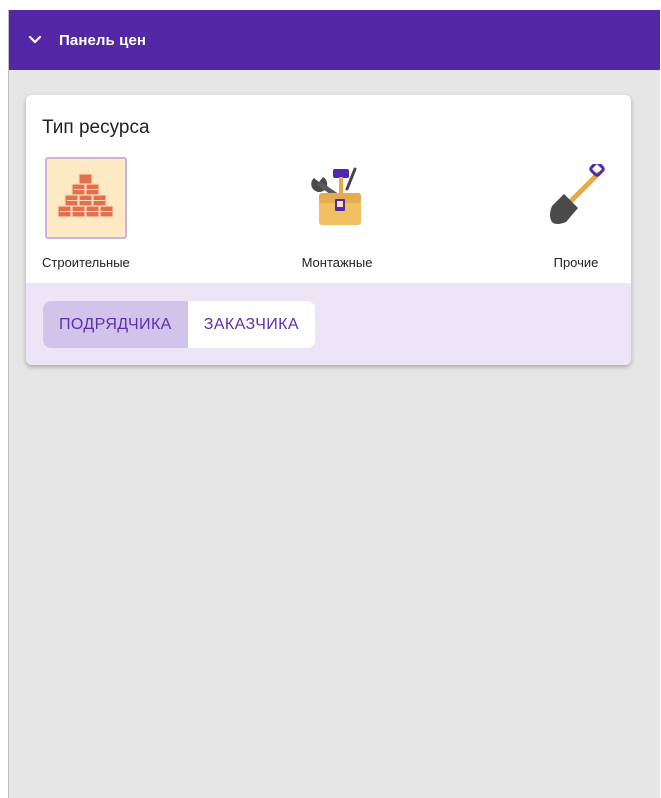  What do you see at coordinates (337, 262) in the screenshot?
I see `resource-label: Монтажные` at bounding box center [337, 262].